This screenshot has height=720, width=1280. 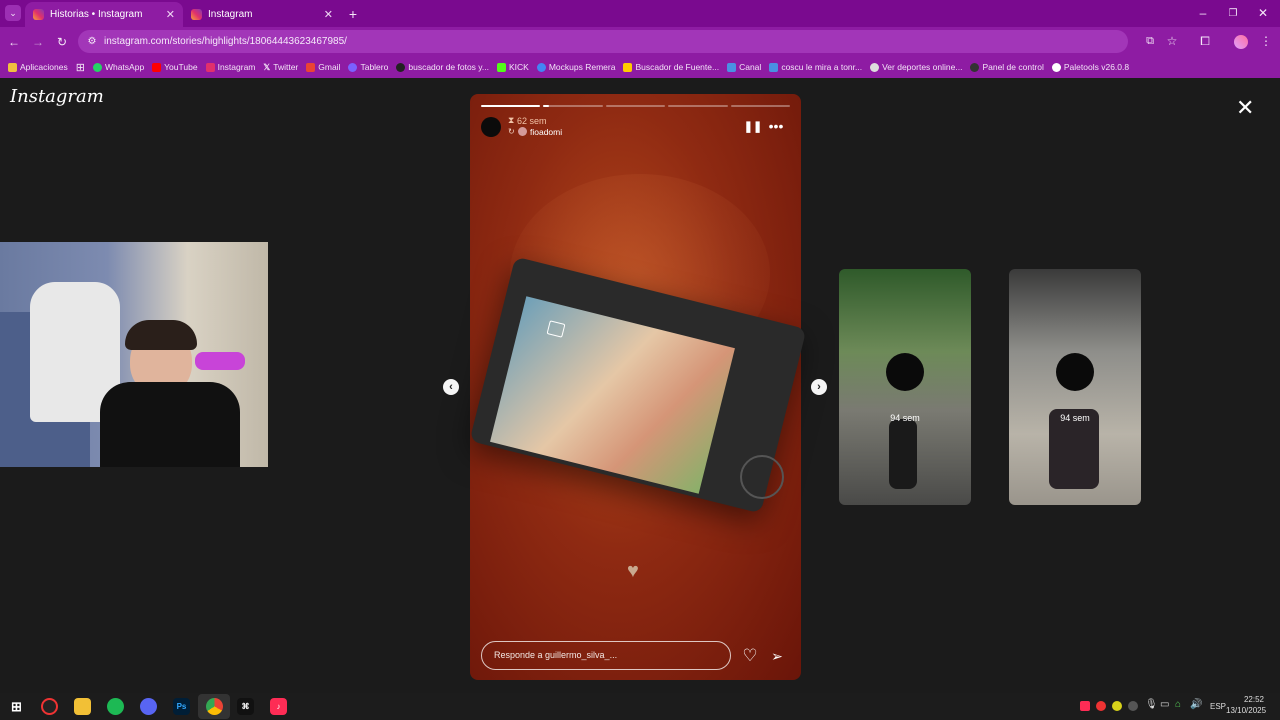 I want to click on language-indicator: ESP, so click(x=1218, y=706).